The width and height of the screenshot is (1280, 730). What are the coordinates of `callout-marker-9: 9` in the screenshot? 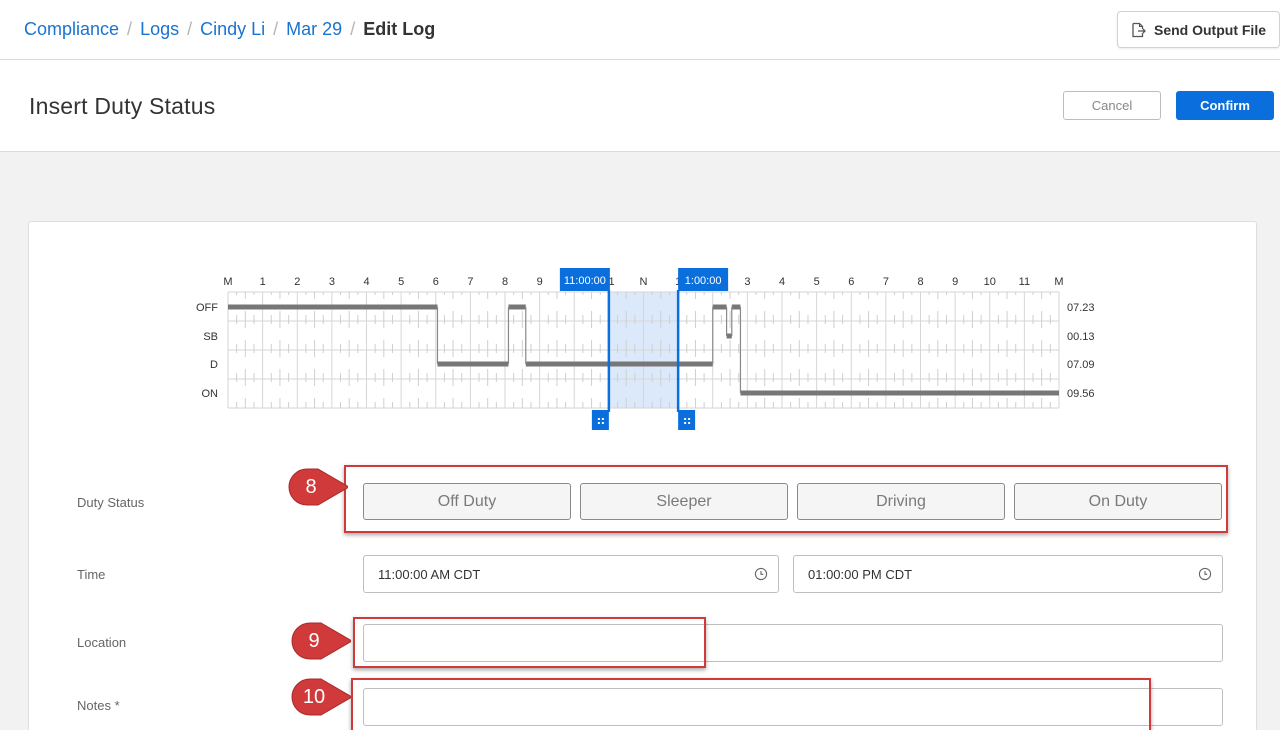 It's located at (322, 641).